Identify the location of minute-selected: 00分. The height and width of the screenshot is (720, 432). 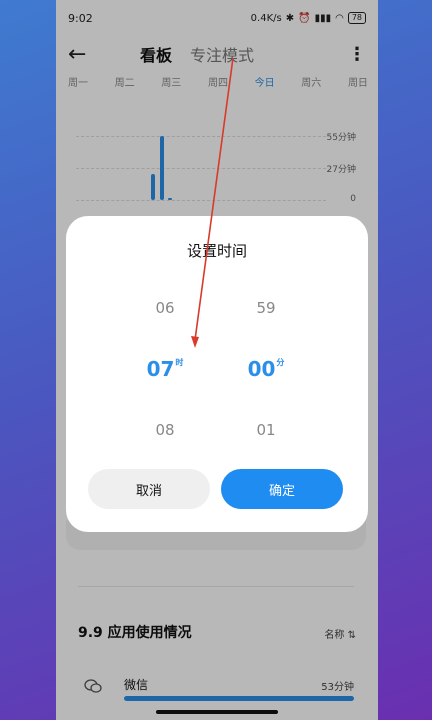
(266, 369).